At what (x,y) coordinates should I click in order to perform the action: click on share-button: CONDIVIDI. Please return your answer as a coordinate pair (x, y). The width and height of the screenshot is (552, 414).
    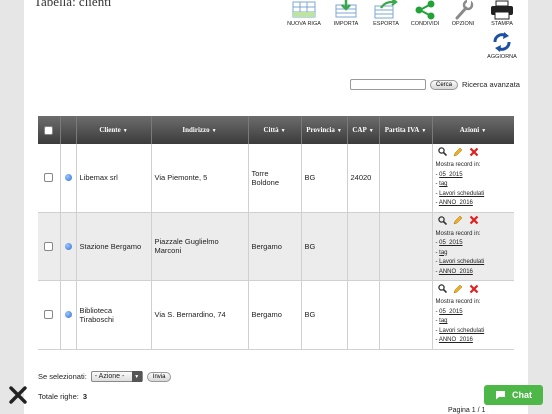
    Looking at the image, I should click on (425, 13).